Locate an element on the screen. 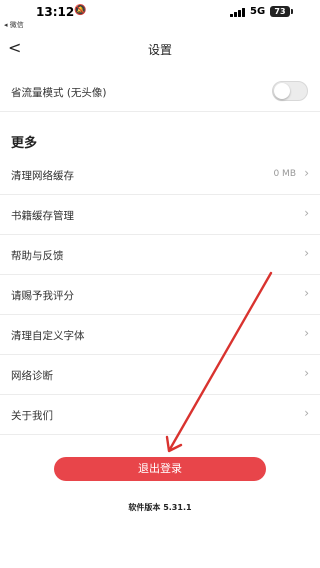 This screenshot has height=568, width=320. settings-item-label: 书籍缓存管理 is located at coordinates (42, 216).